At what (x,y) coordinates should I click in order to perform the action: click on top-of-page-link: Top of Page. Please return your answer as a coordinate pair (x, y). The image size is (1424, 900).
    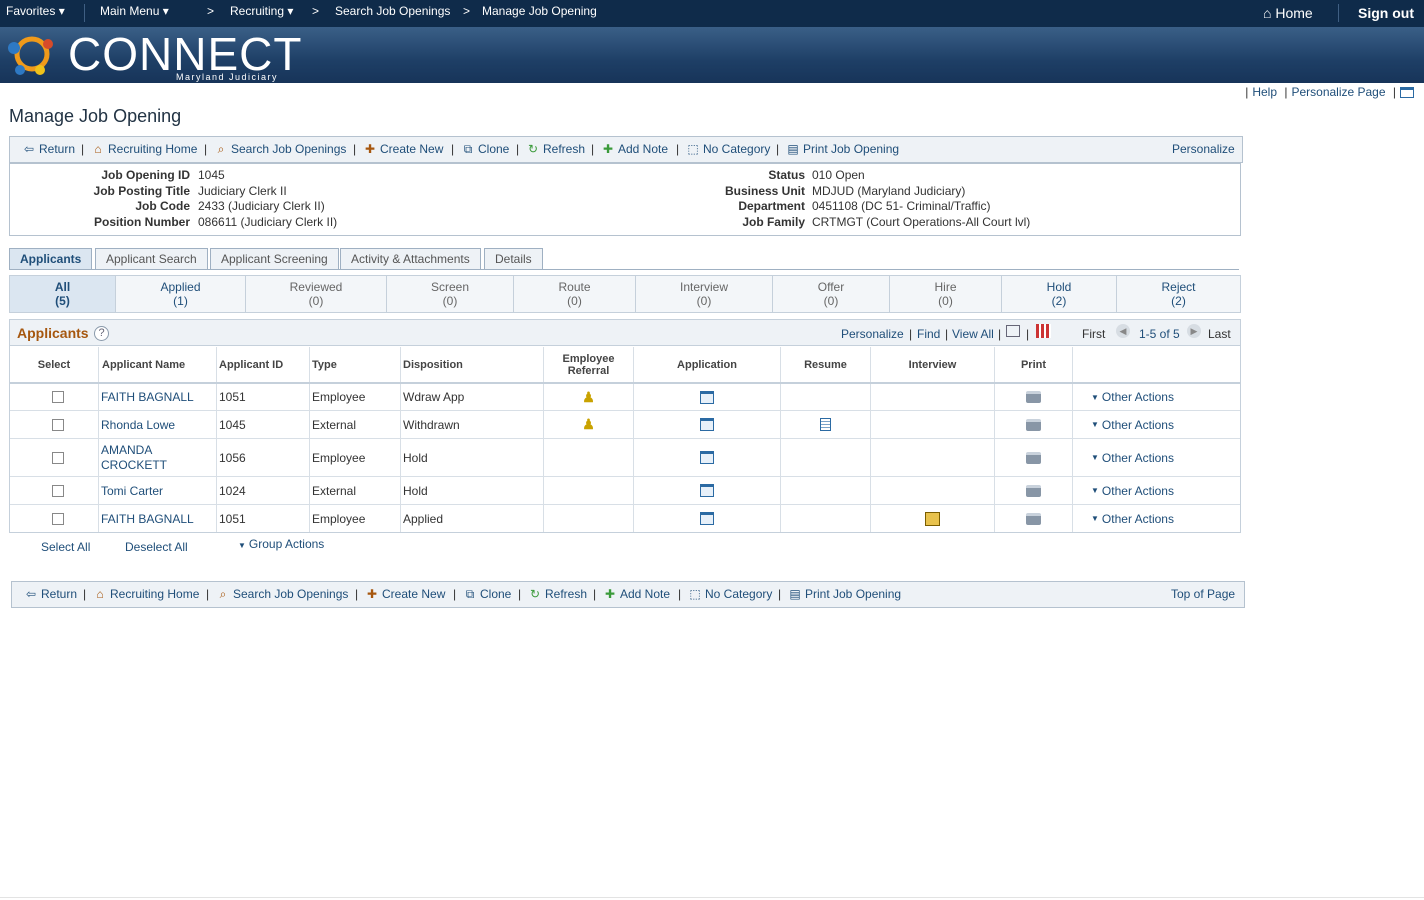
    Looking at the image, I should click on (1203, 594).